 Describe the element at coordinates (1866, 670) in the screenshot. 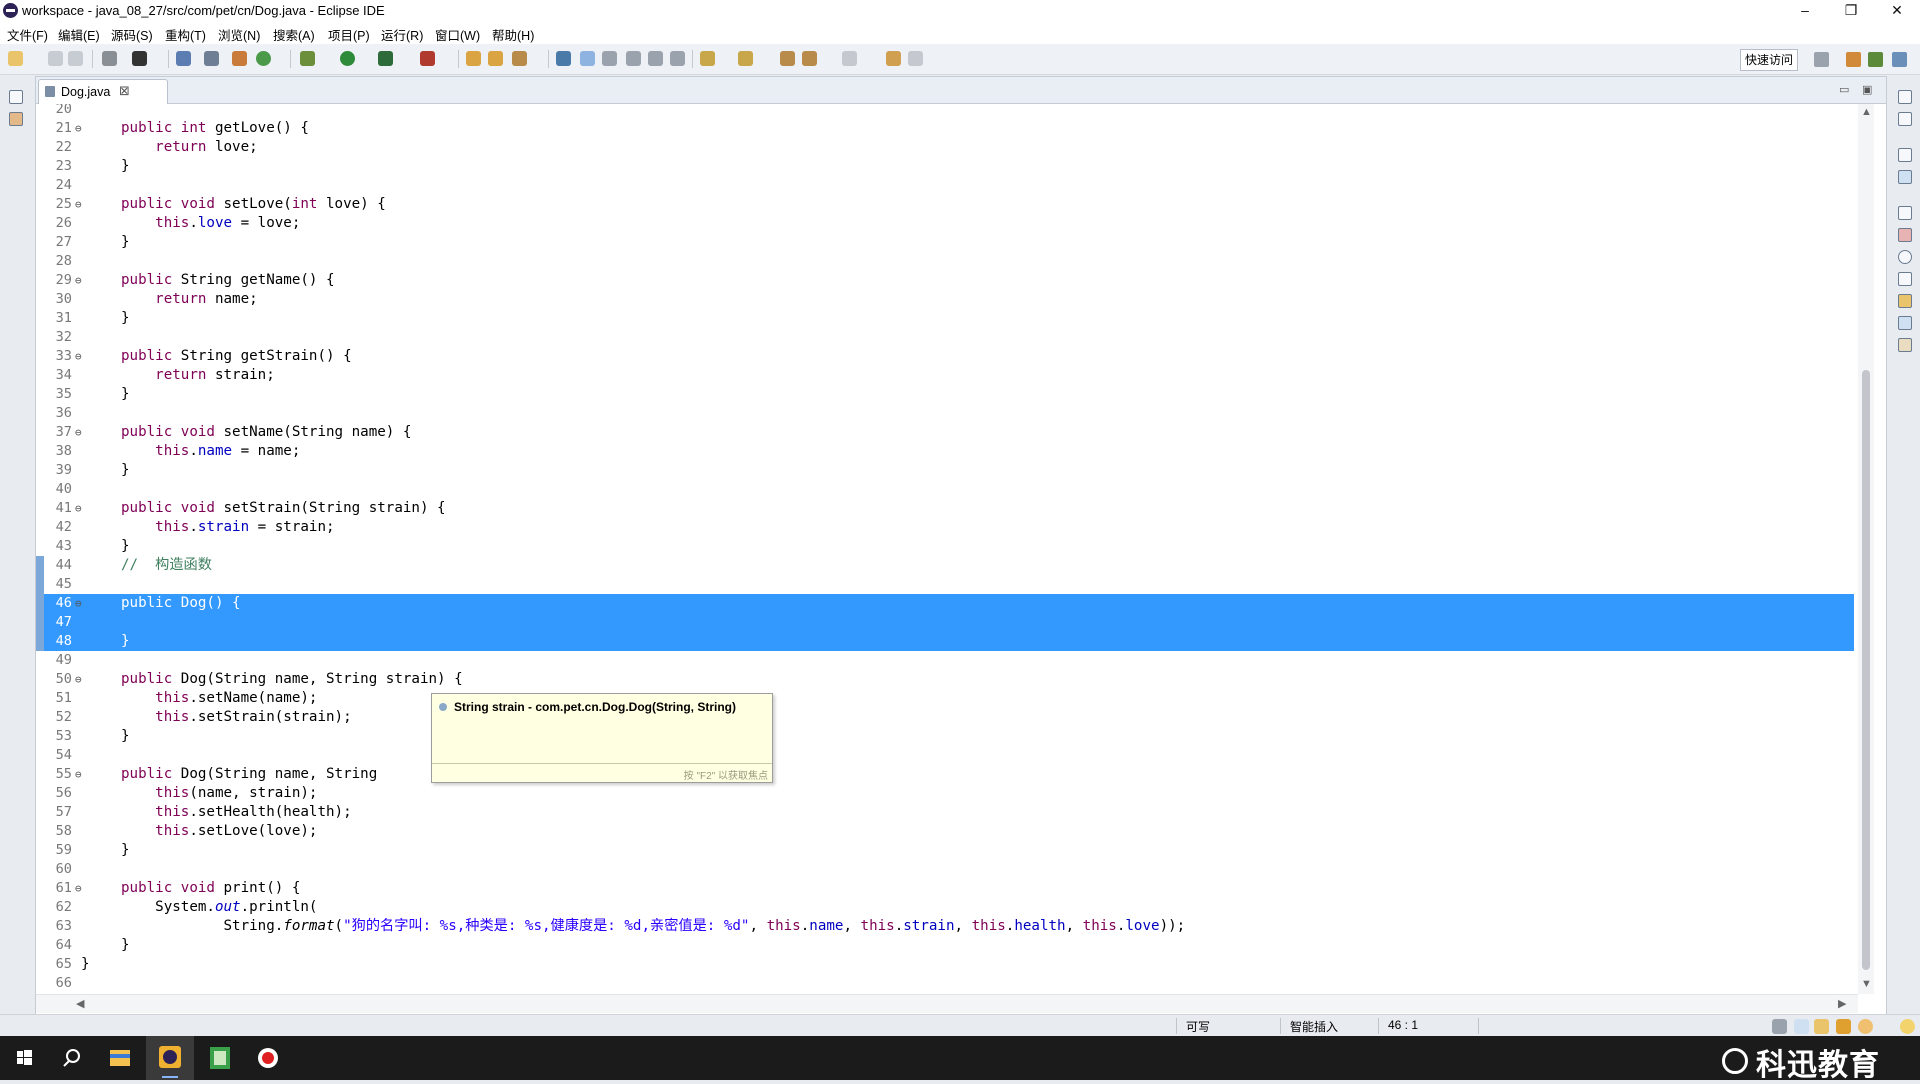

I see `scroll-thumb` at that location.